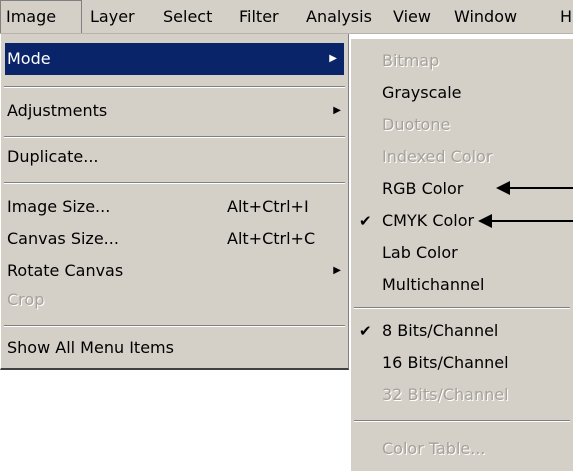 The width and height of the screenshot is (573, 471). I want to click on submenu-item-duotone: Duotone, so click(462, 125).